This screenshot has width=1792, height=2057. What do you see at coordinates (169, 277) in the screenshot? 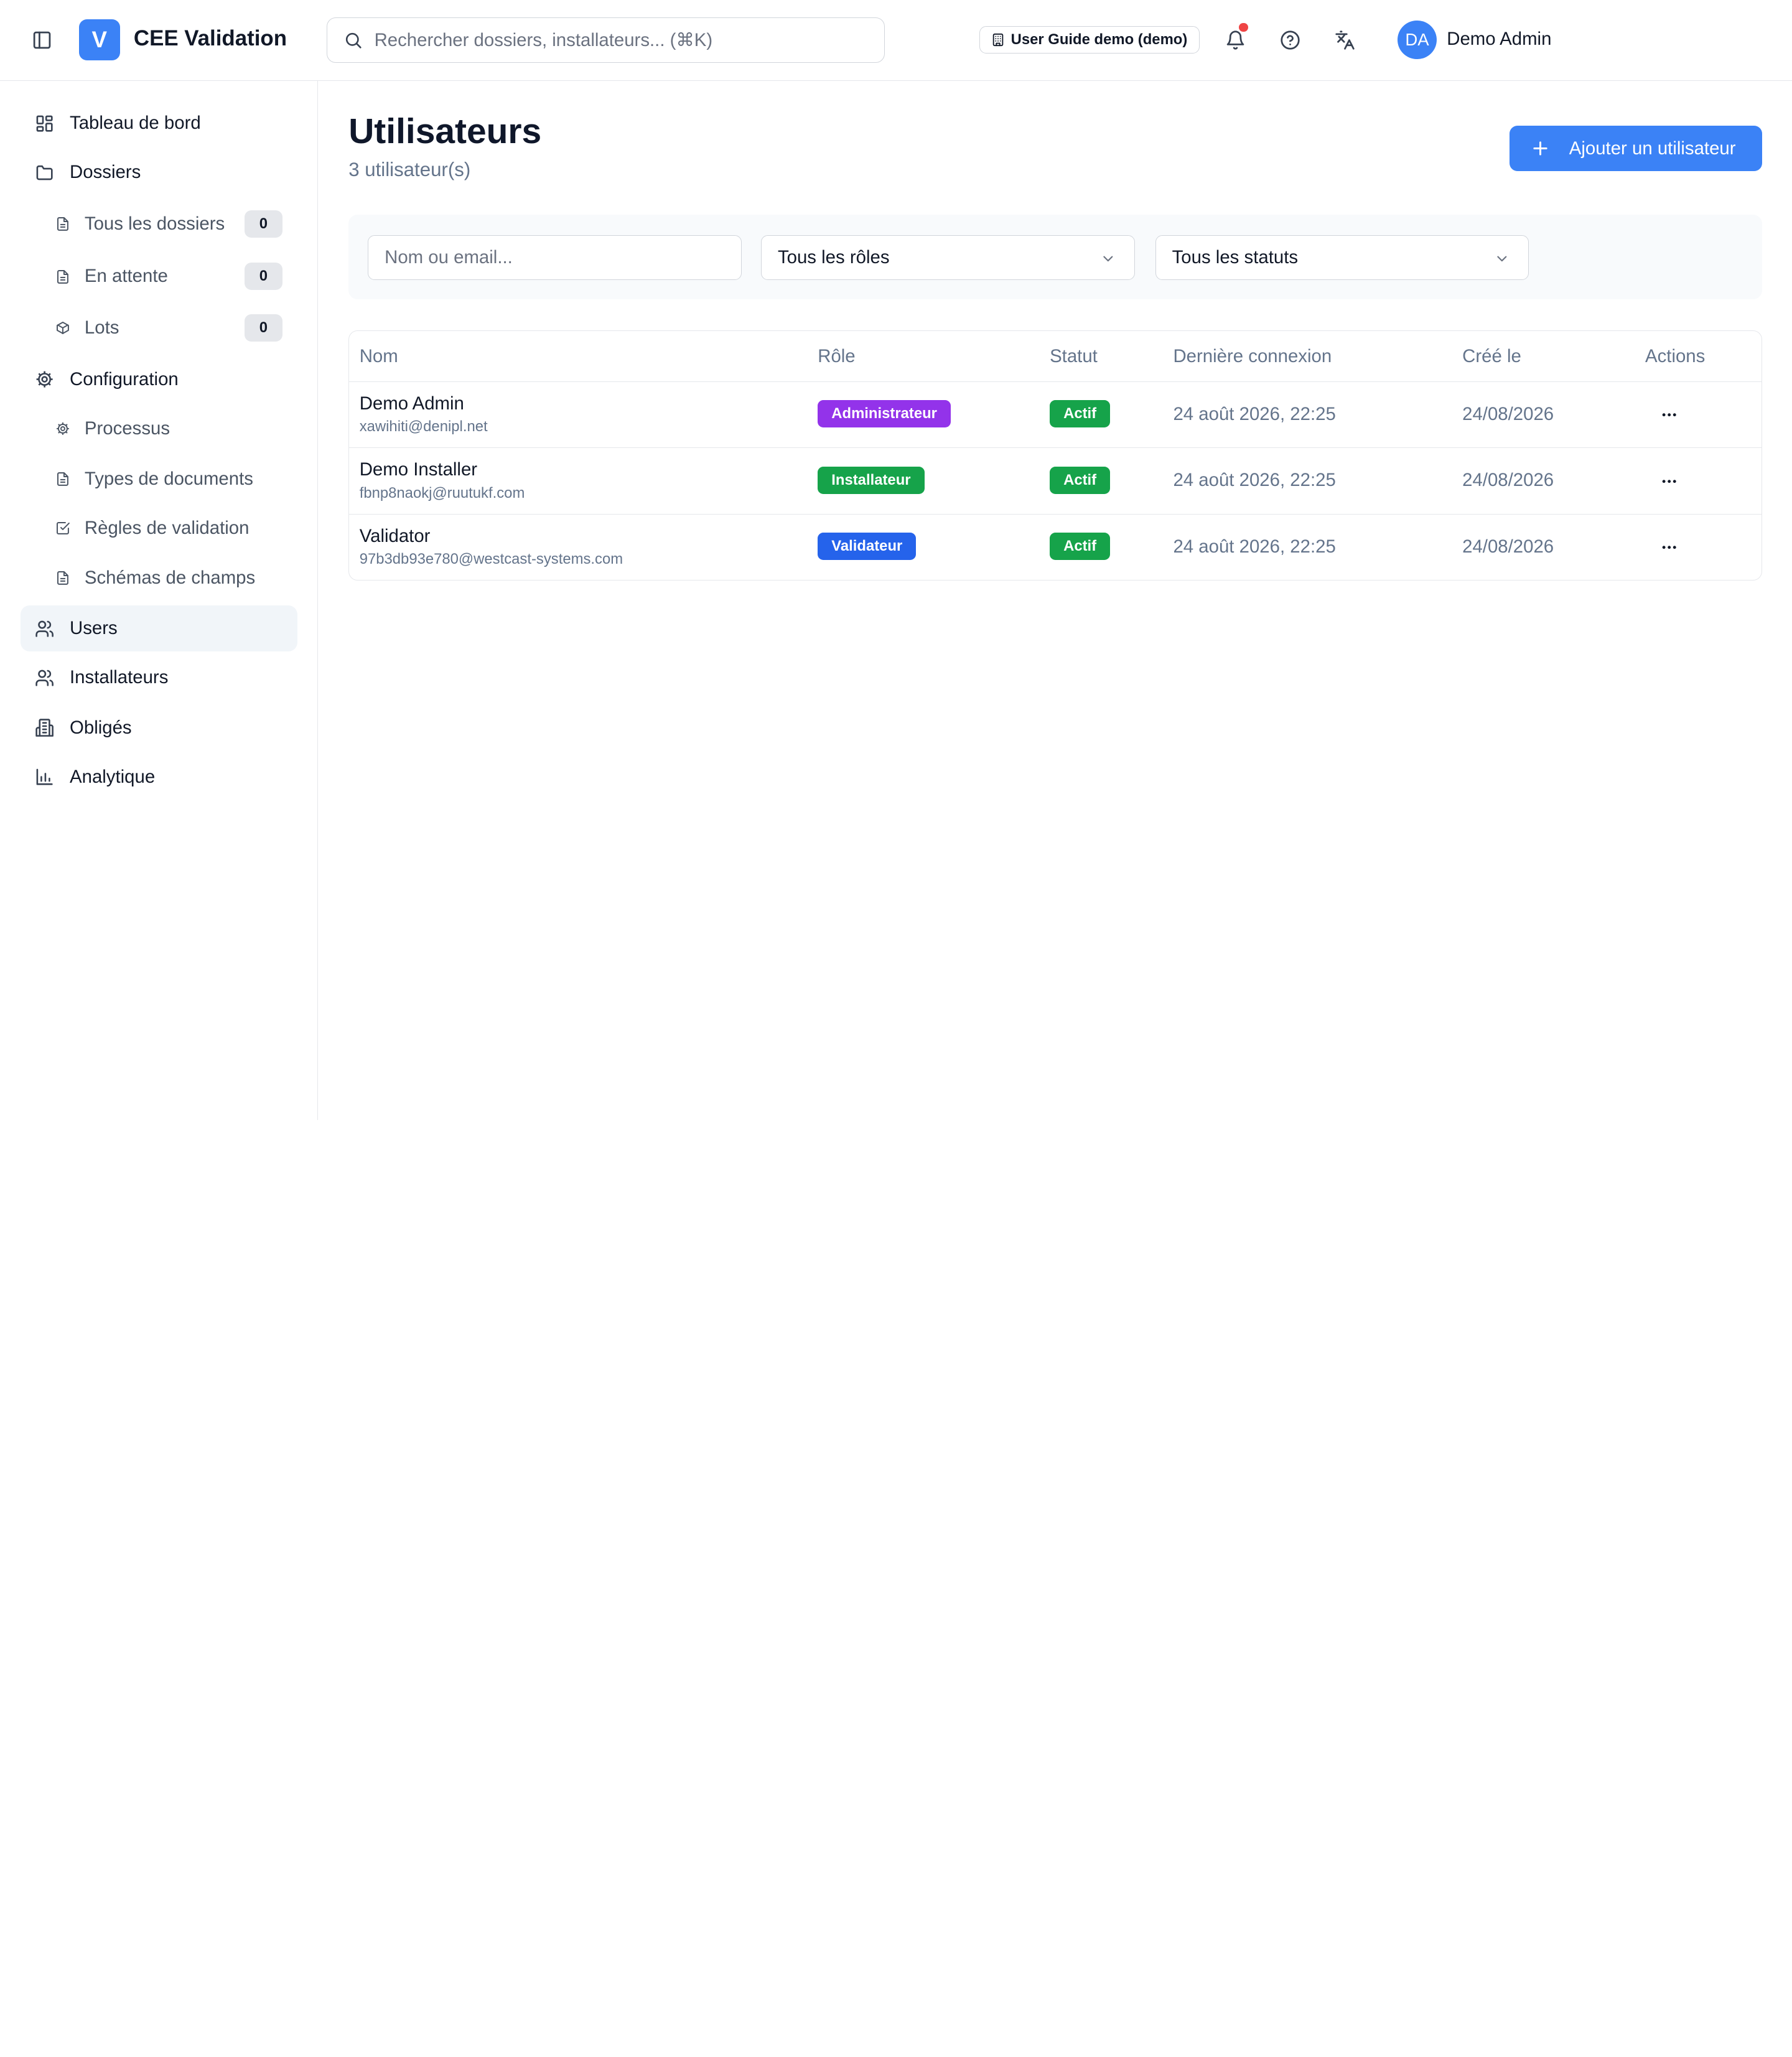
I see `sidebar-item-en-attente: En attente 0` at bounding box center [169, 277].